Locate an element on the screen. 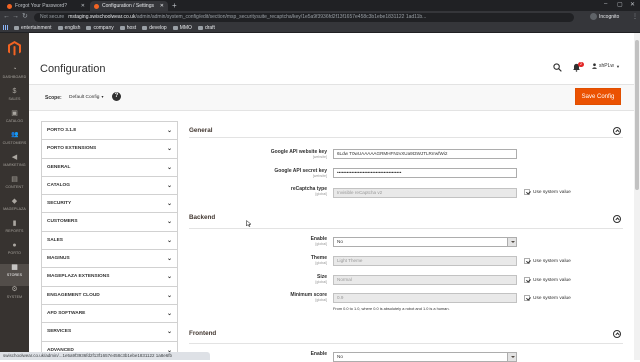 Image resolution: width=640 pixels, height=362 pixels. search-icon is located at coordinates (557, 67).